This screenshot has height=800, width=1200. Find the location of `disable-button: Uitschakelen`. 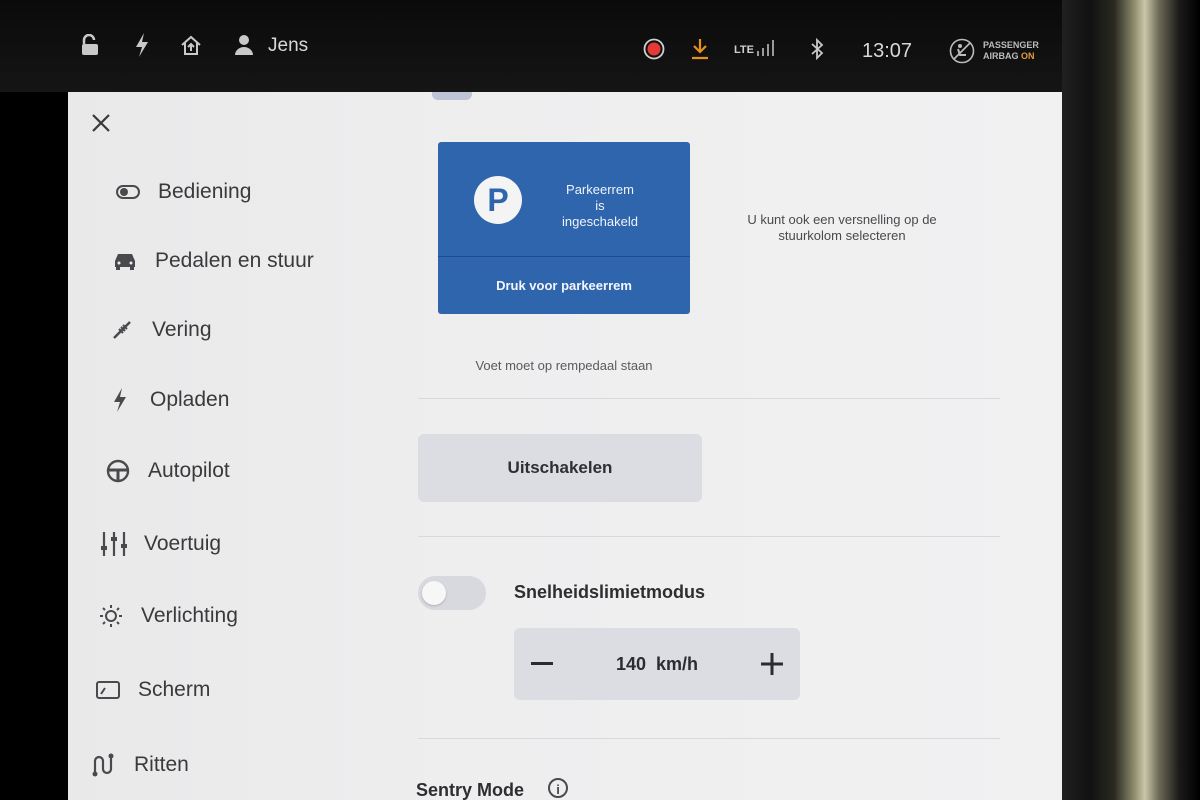

disable-button: Uitschakelen is located at coordinates (560, 468).